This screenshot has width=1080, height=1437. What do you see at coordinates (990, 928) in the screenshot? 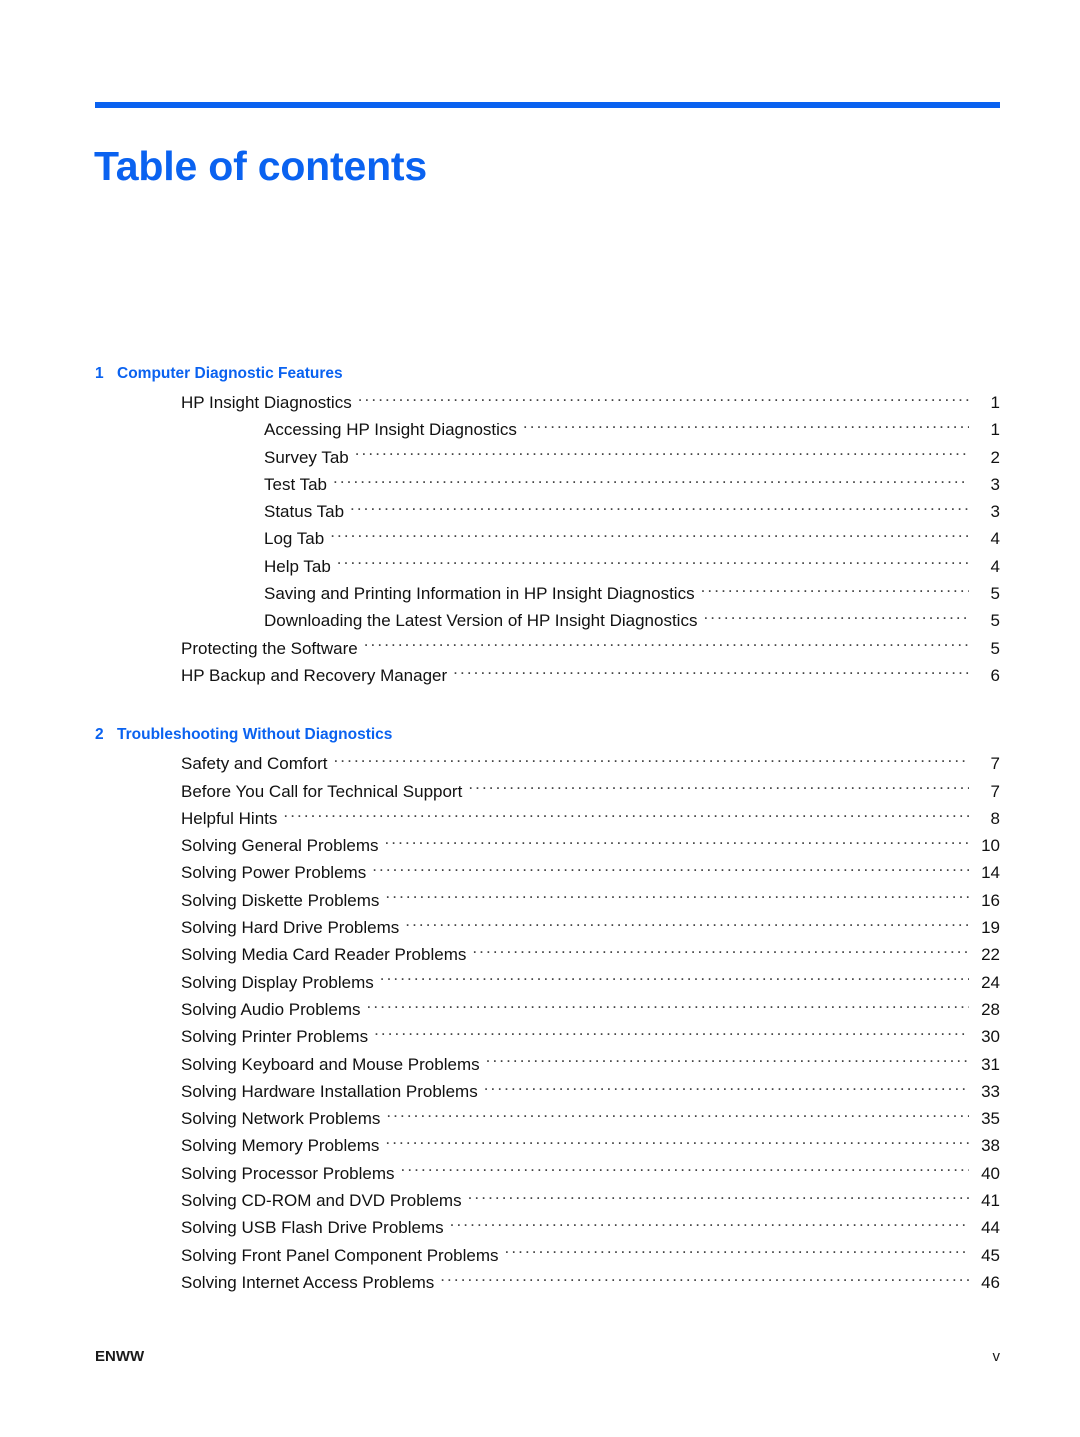
I see `toc-entry-page-number: 19` at bounding box center [990, 928].